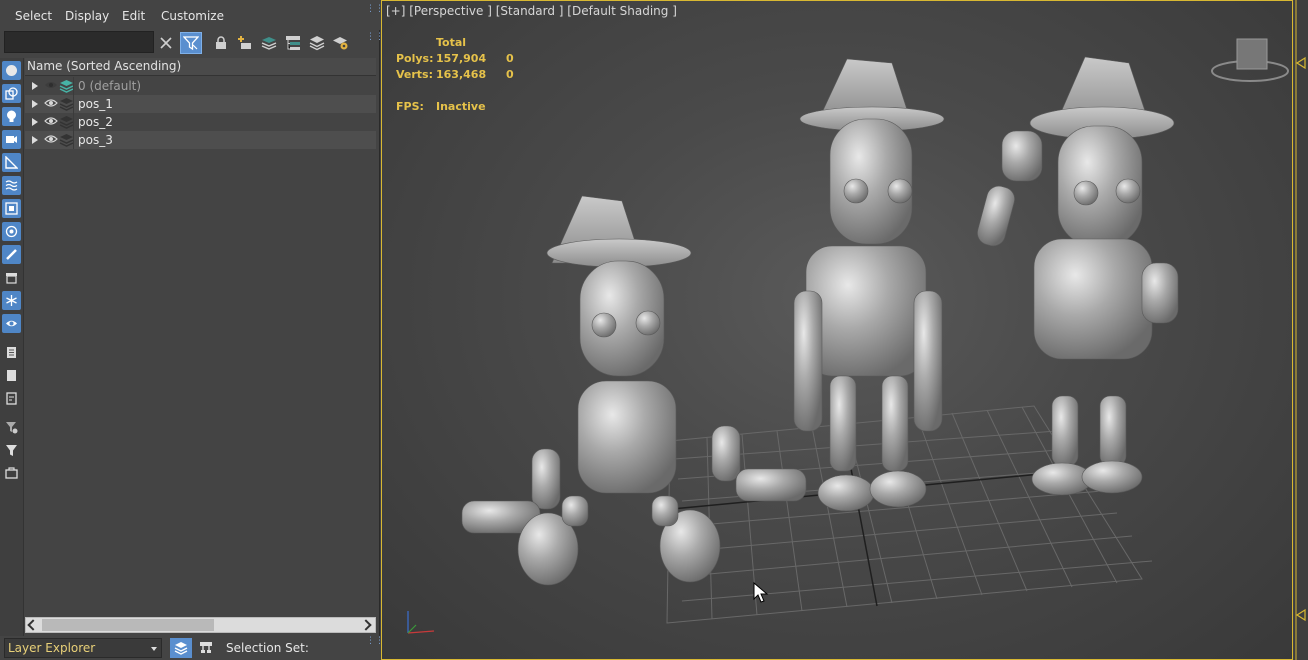 Image resolution: width=1308 pixels, height=660 pixels. I want to click on current-layer-icon, so click(66, 86).